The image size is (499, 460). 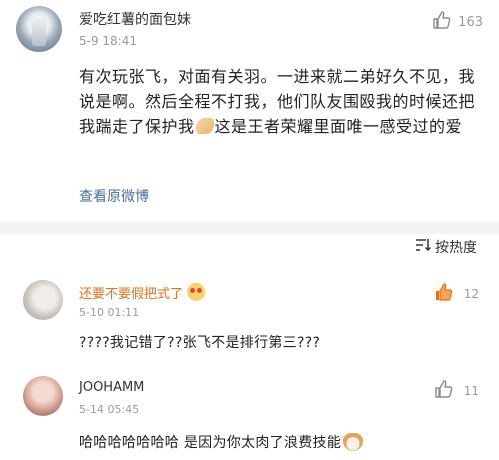 What do you see at coordinates (249, 245) in the screenshot?
I see `sort-bar: 按热度` at bounding box center [249, 245].